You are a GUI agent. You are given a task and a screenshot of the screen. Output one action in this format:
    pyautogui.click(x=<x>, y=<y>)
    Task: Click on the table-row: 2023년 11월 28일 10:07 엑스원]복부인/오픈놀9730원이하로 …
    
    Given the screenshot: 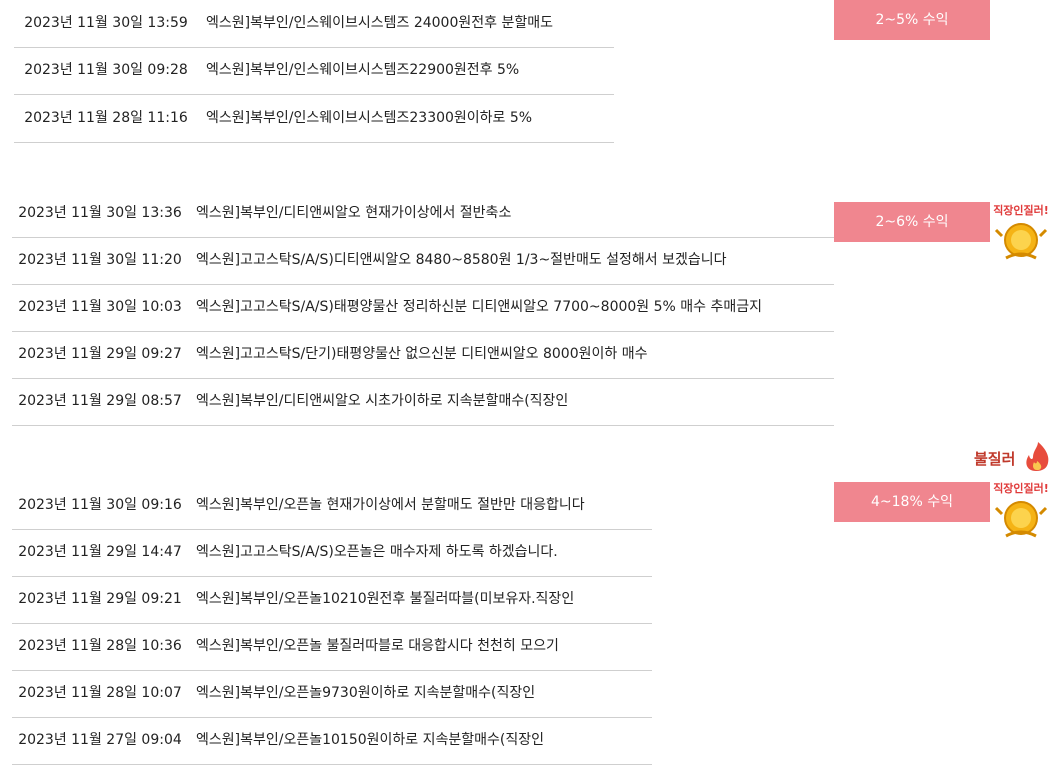 What is the action you would take?
    pyautogui.click(x=332, y=693)
    